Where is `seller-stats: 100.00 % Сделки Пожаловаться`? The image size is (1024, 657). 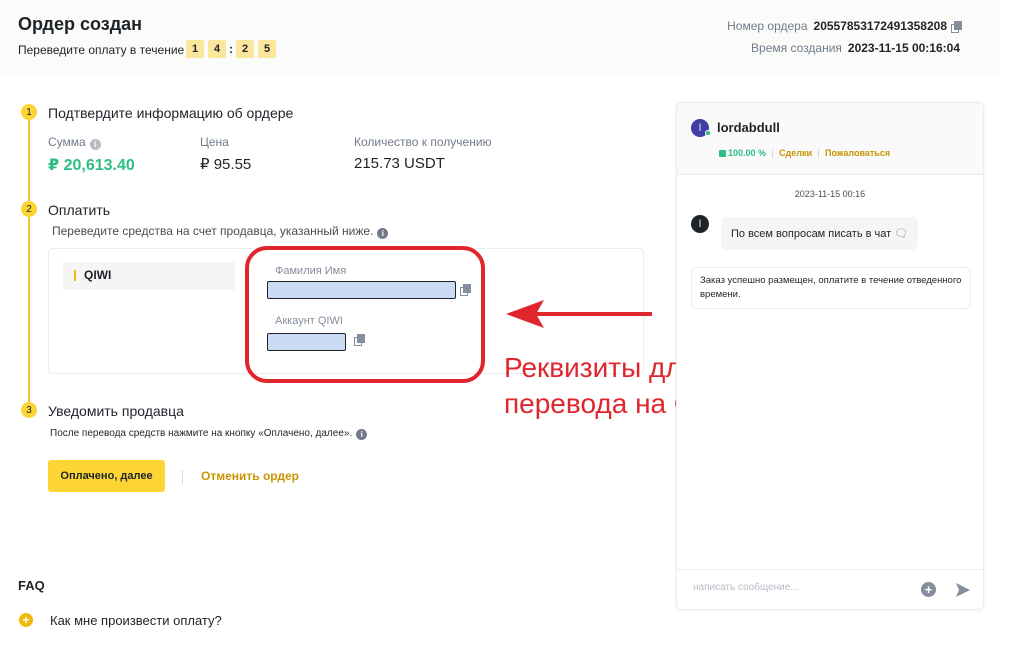 seller-stats: 100.00 % Сделки Пожаловаться is located at coordinates (804, 153).